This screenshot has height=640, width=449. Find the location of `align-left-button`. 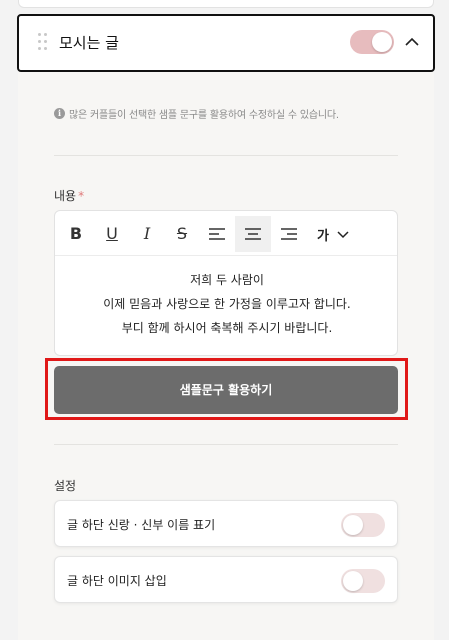

align-left-button is located at coordinates (217, 234).